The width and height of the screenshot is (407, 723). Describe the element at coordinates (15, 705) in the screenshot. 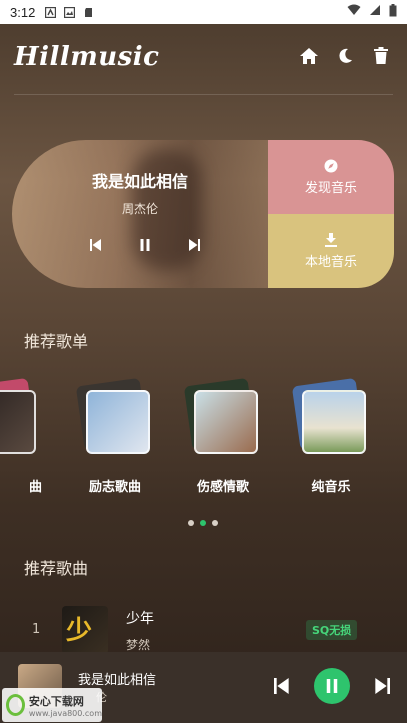

I see `watermark-logo-icon` at that location.